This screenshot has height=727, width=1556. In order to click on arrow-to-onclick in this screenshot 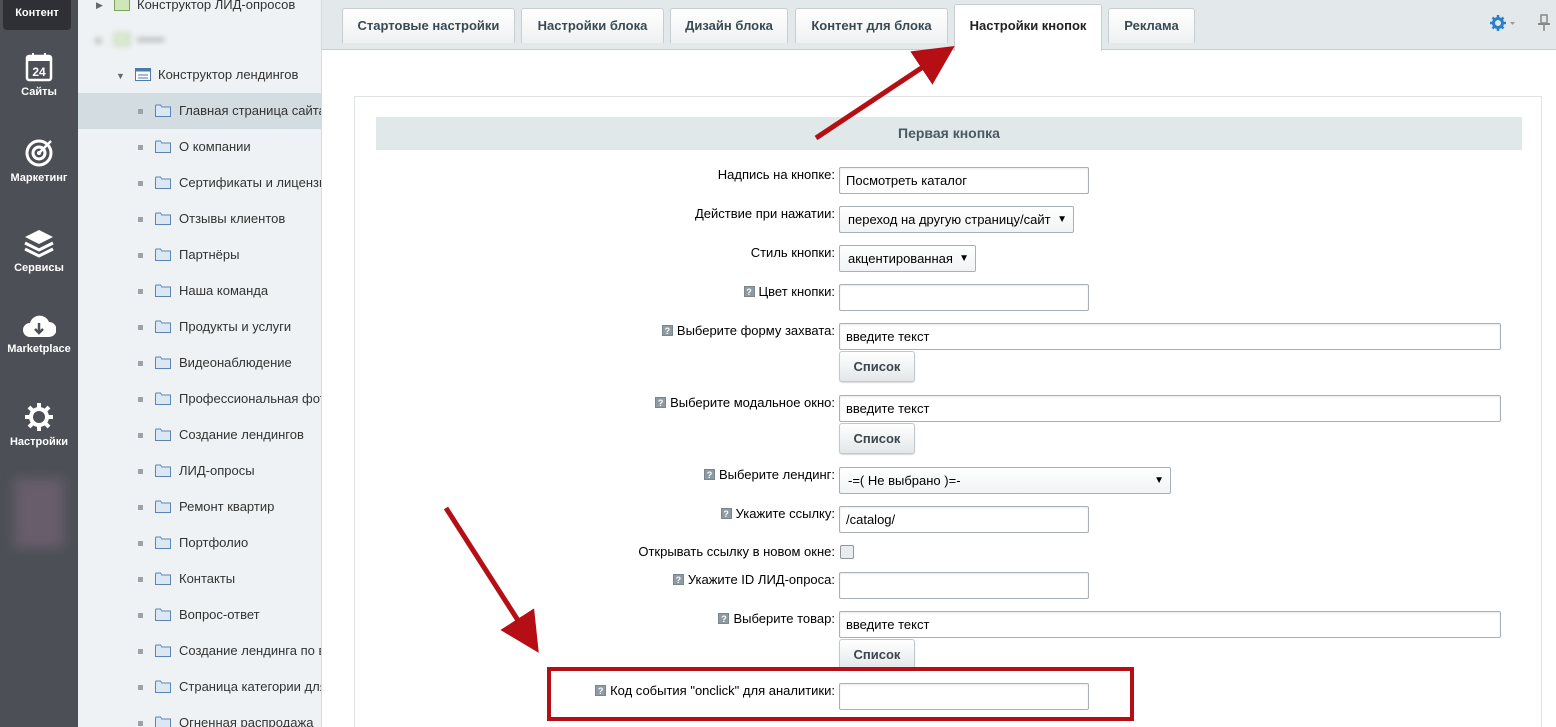, I will do `click(491, 579)`.